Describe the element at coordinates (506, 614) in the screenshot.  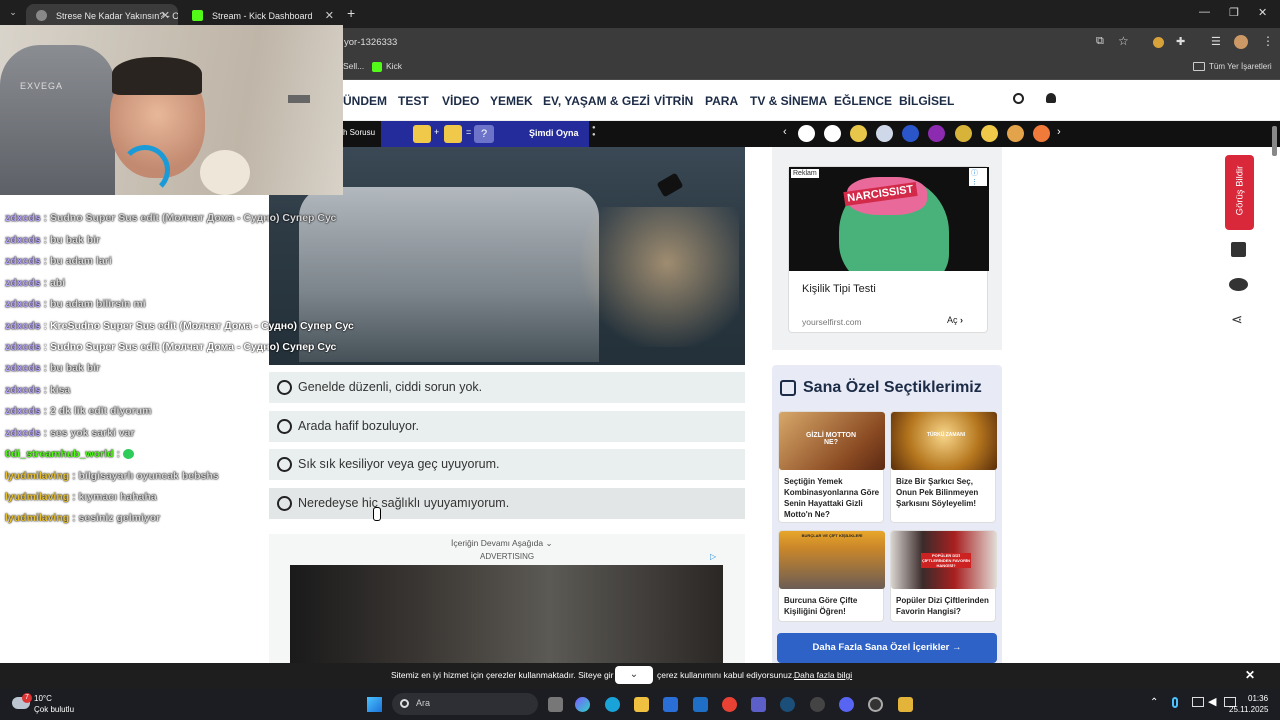
I see `video-ad` at that location.